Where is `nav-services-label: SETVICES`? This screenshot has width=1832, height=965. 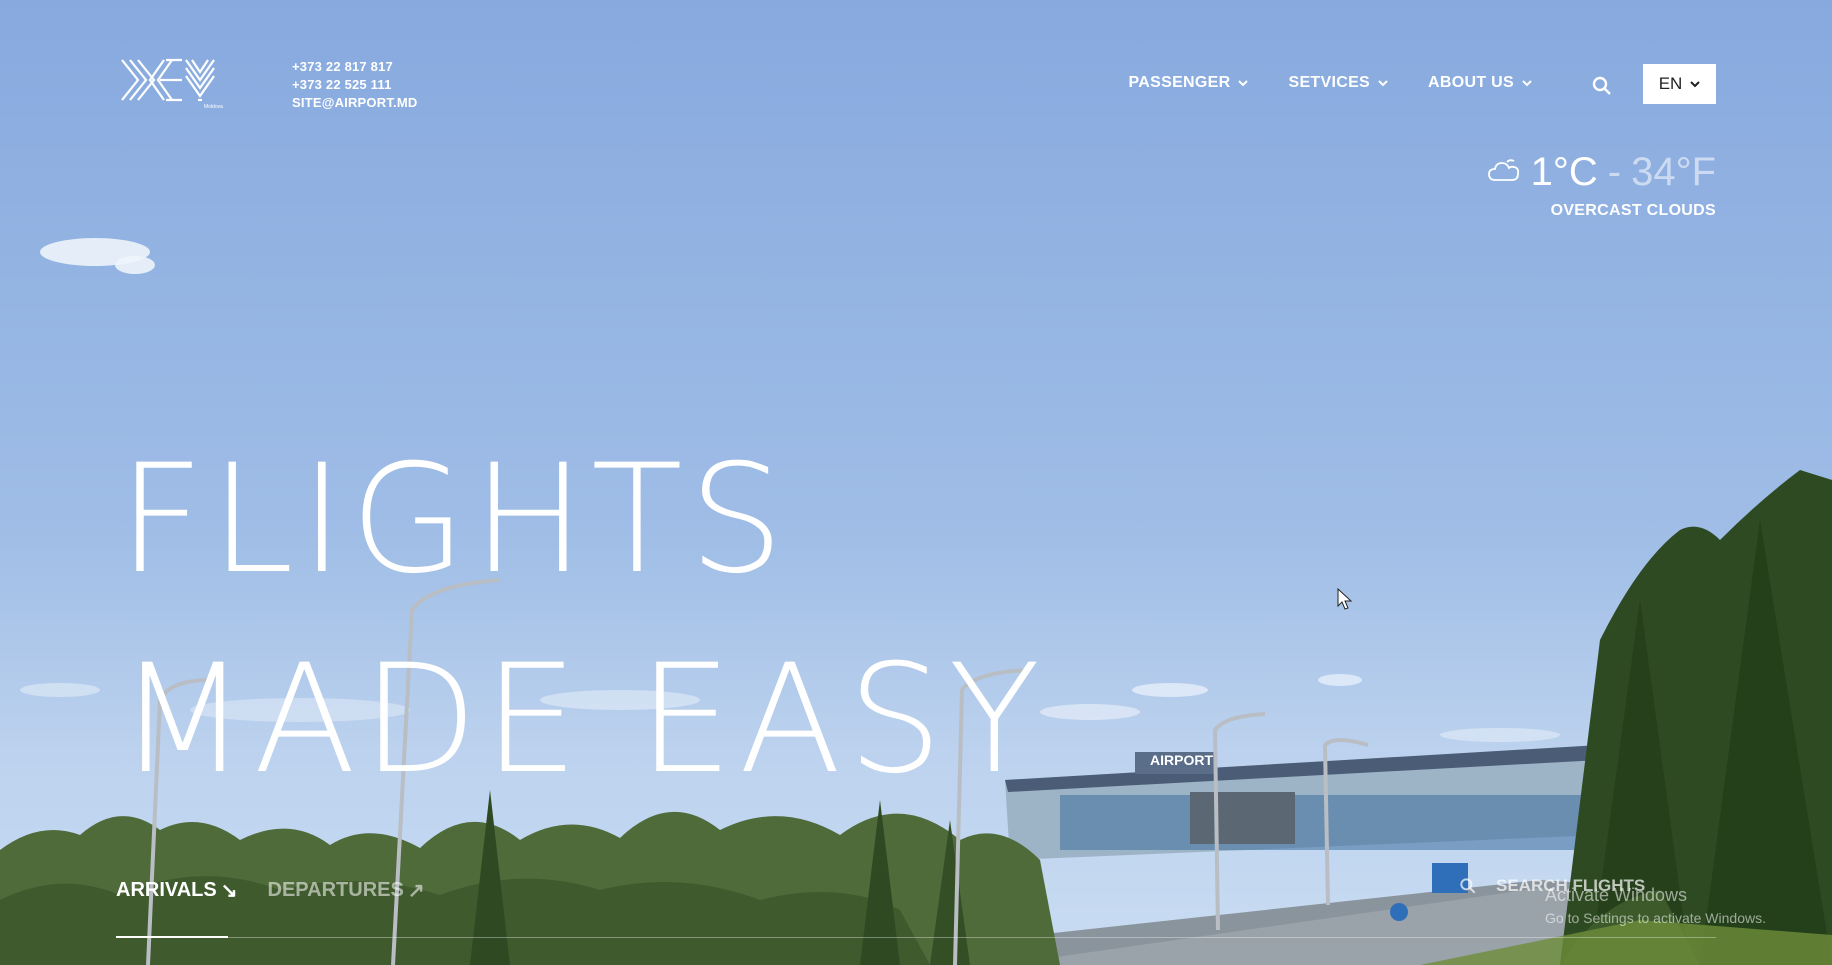 nav-services-label: SETVICES is located at coordinates (1329, 82).